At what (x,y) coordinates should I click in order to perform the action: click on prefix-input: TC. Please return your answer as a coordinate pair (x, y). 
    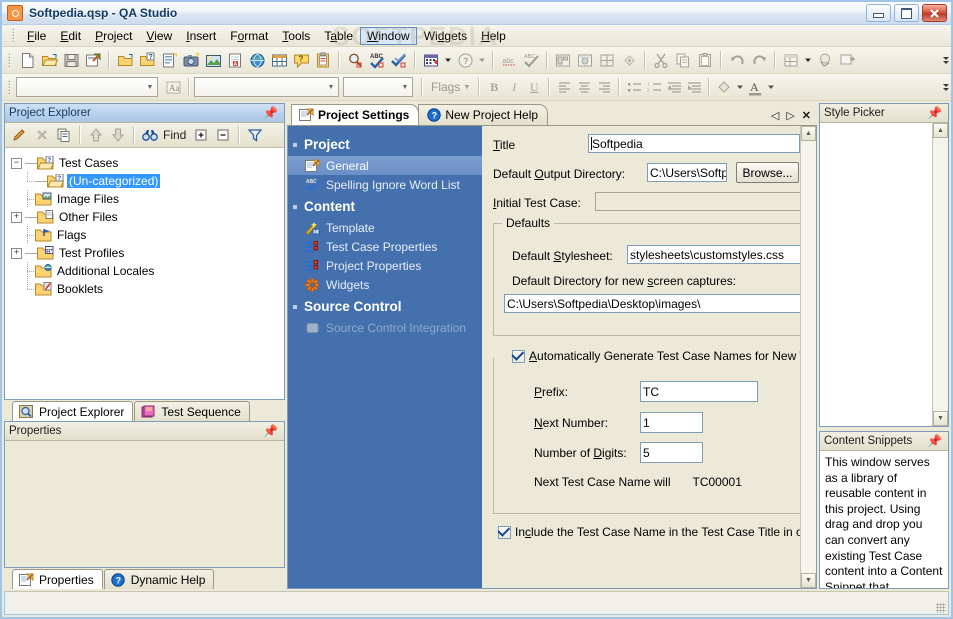
    Looking at the image, I should click on (699, 391).